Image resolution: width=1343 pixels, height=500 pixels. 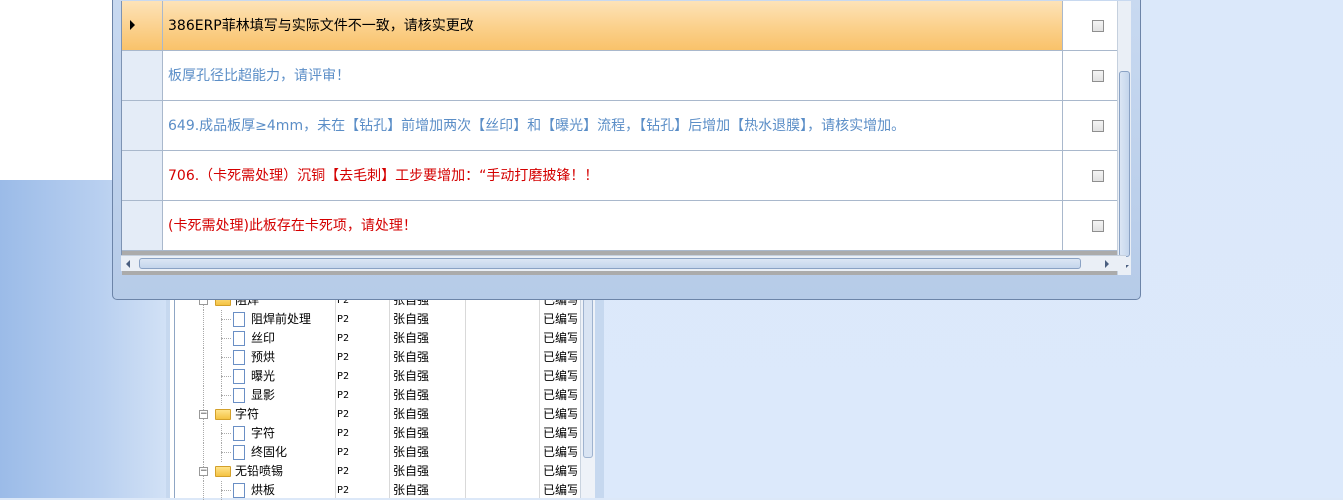 I want to click on tree-row: − 字符 P2 张自强 已编写, so click(x=376, y=414).